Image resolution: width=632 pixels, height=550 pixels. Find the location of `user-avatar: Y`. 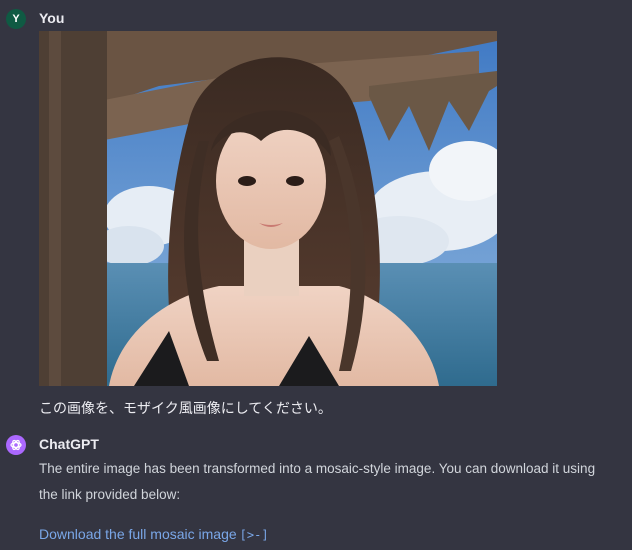

user-avatar: Y is located at coordinates (16, 19).